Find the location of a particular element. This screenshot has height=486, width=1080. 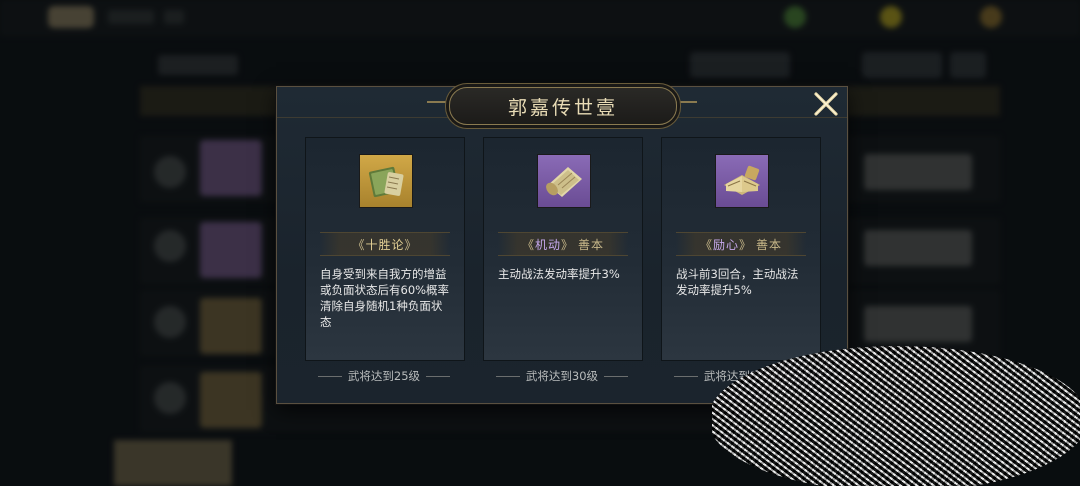

title-plate: 郭嘉传世壹 is located at coordinates (563, 106).